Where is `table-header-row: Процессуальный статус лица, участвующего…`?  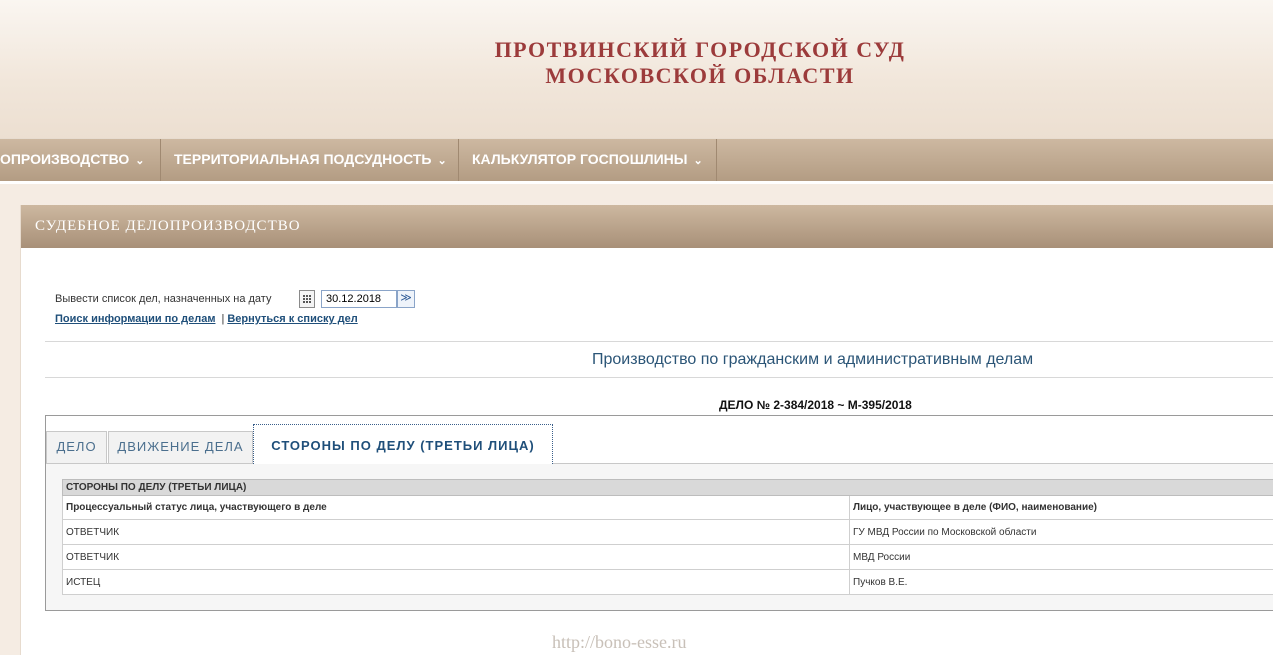
table-header-row: Процессуальный статус лица, участвующего… is located at coordinates (667, 507).